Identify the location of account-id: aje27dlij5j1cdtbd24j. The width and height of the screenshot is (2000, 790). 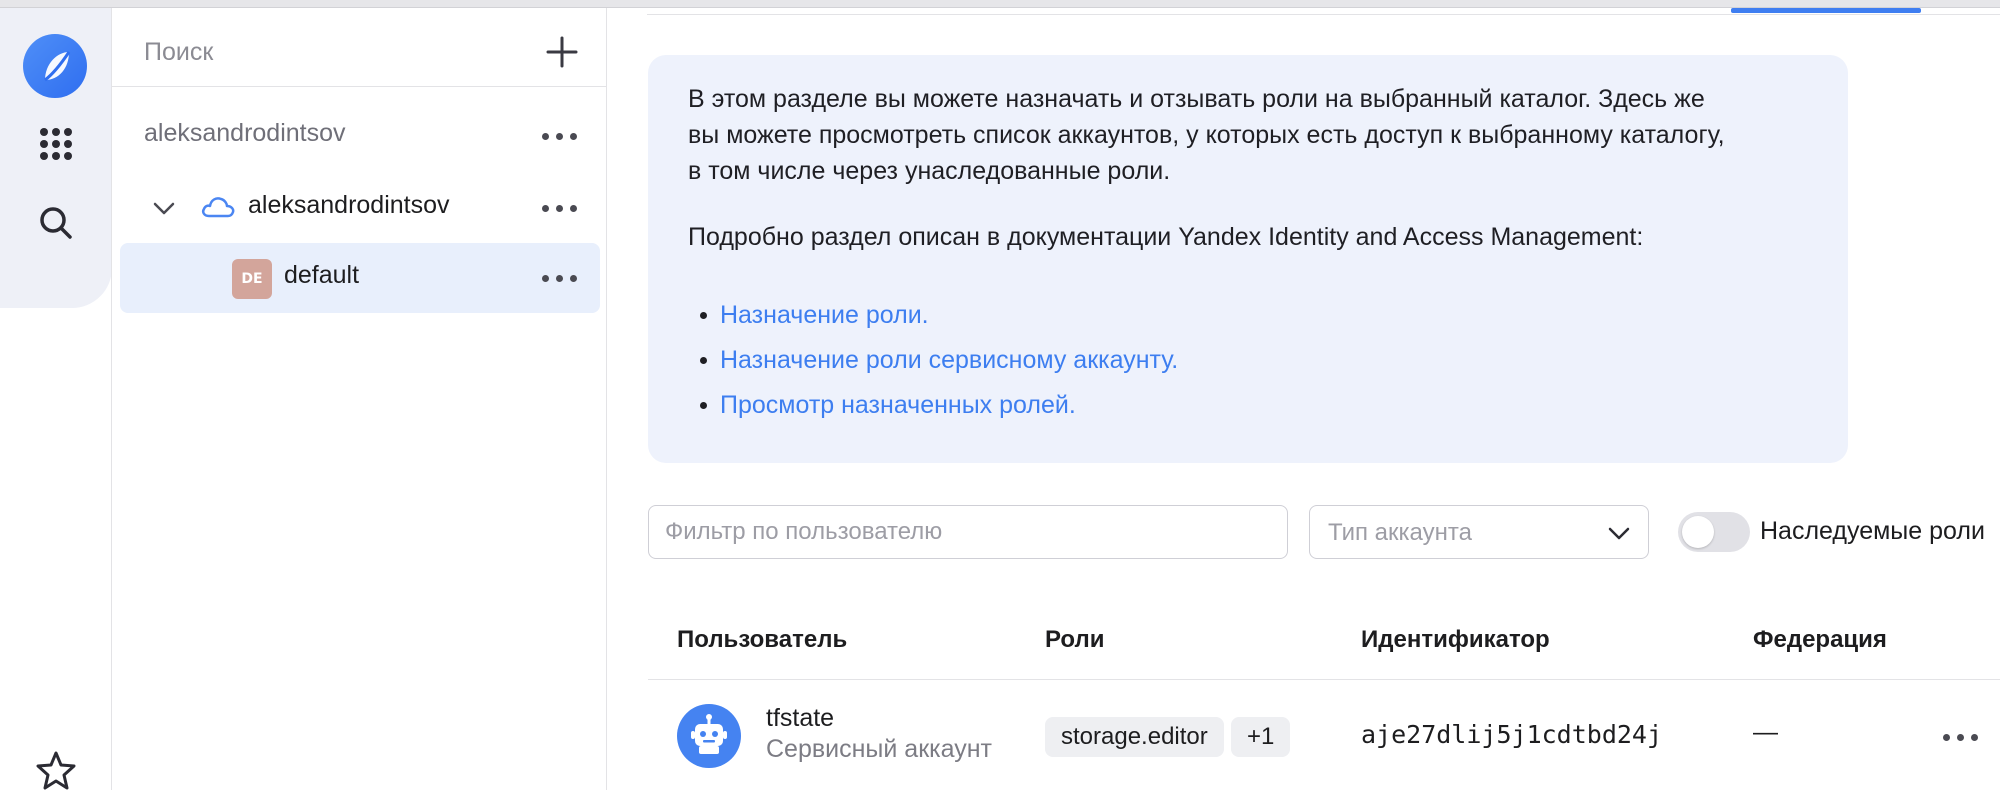
(1512, 734).